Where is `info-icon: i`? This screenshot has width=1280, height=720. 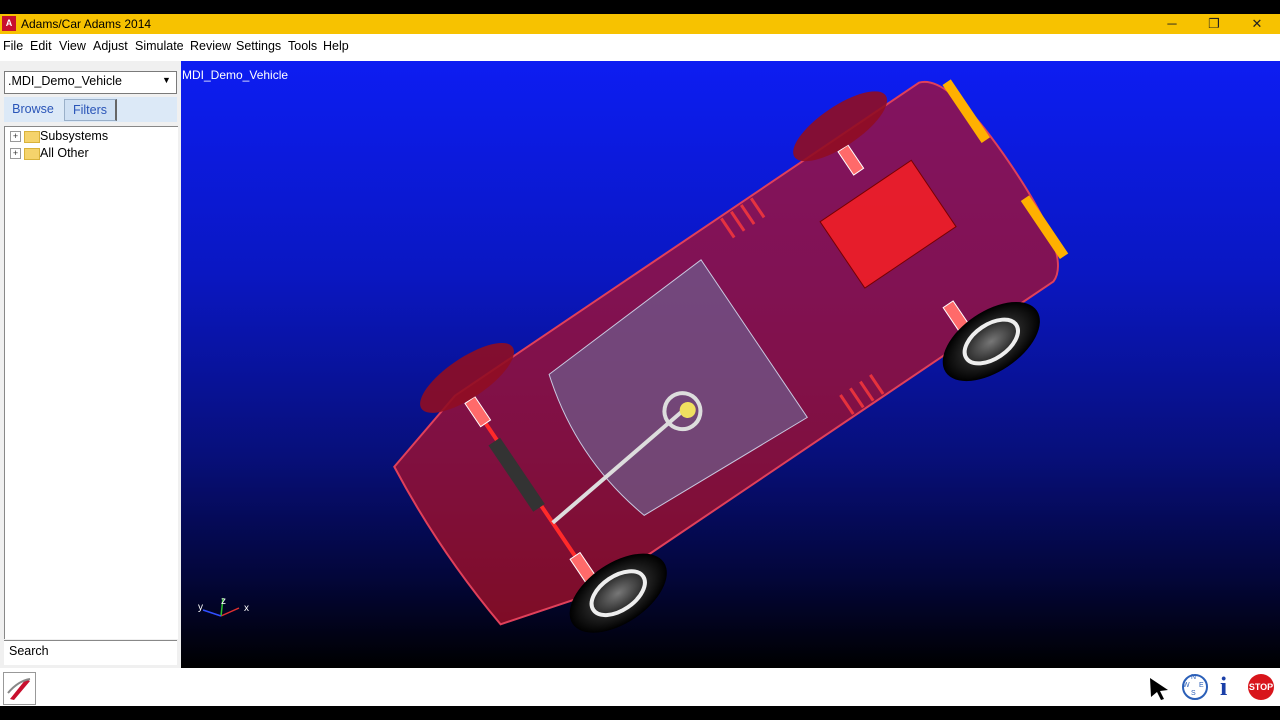
info-icon: i is located at coordinates (1223, 687).